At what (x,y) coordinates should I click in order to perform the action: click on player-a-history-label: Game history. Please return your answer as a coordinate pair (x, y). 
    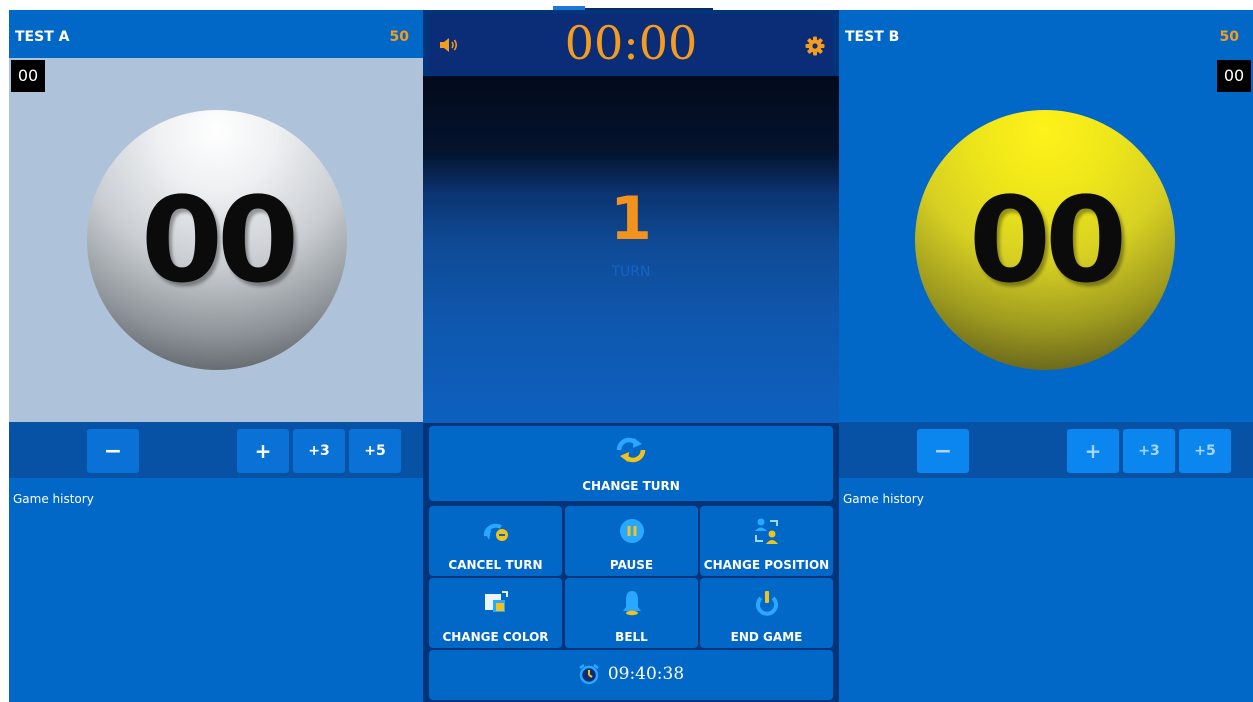
    Looking at the image, I should click on (53, 499).